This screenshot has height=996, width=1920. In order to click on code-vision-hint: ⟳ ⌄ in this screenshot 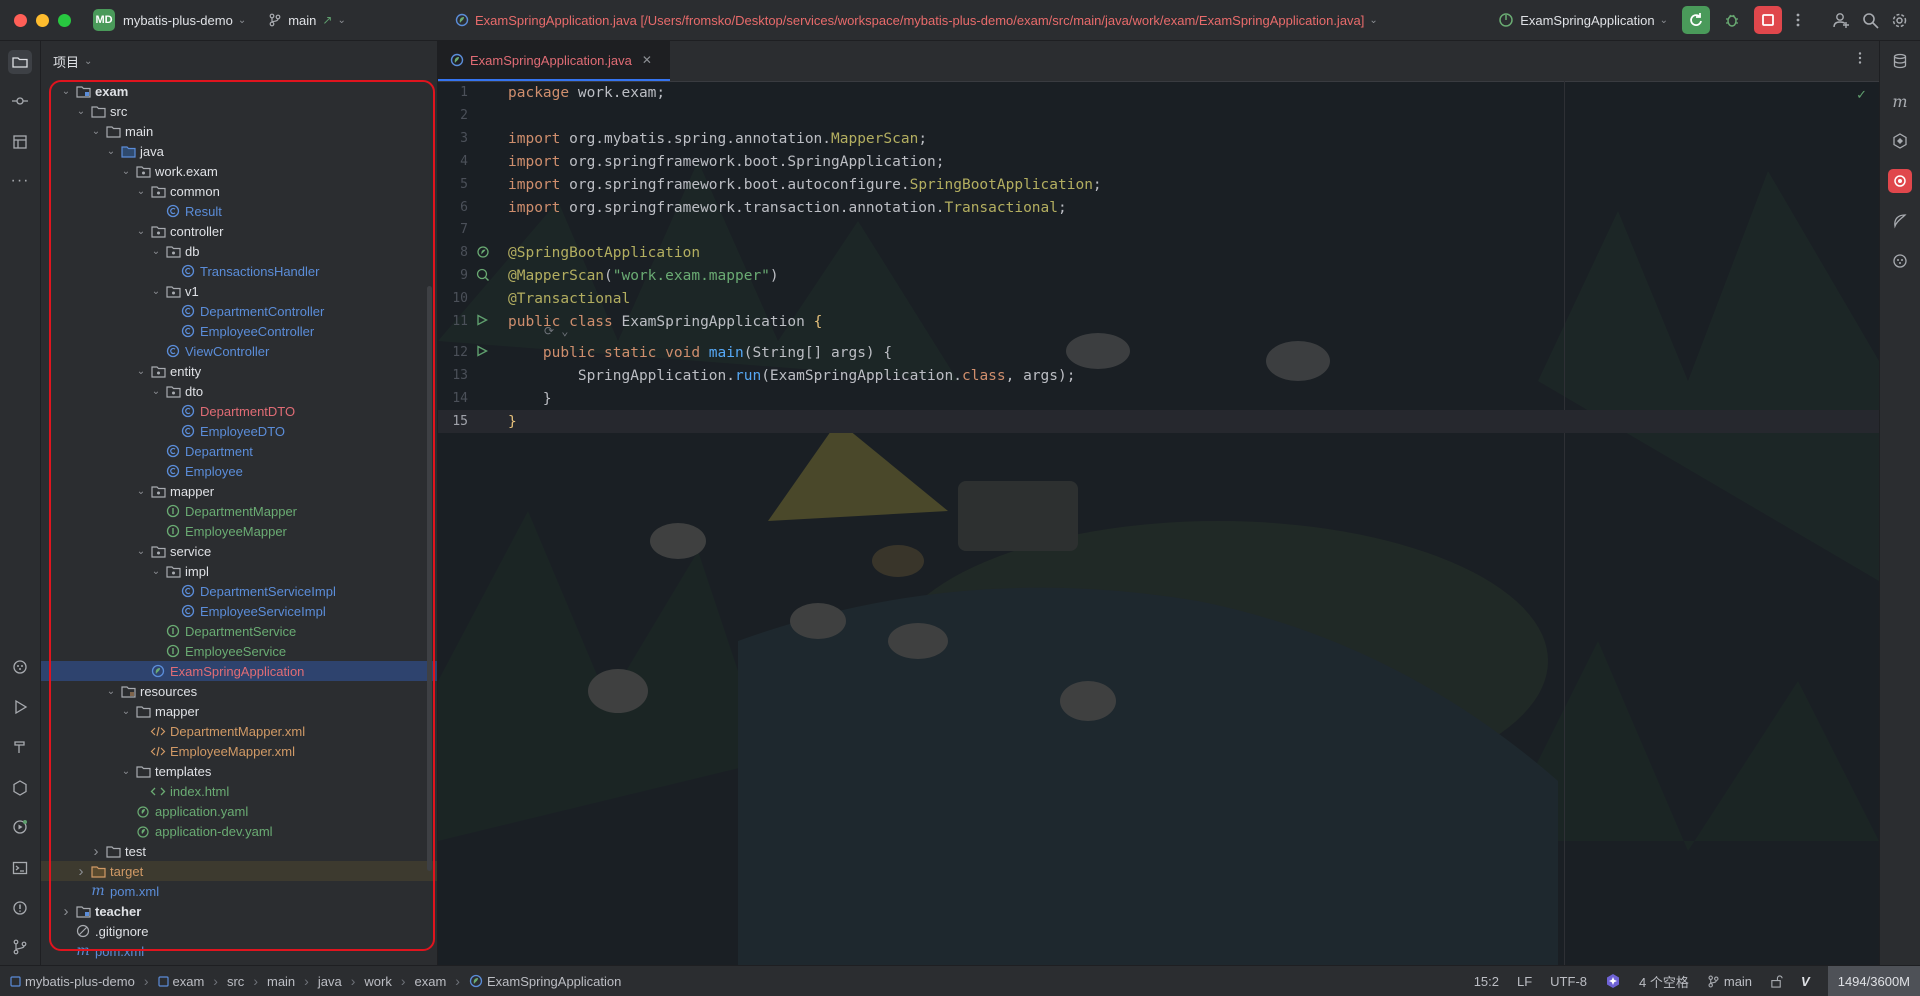, I will do `click(556, 331)`.